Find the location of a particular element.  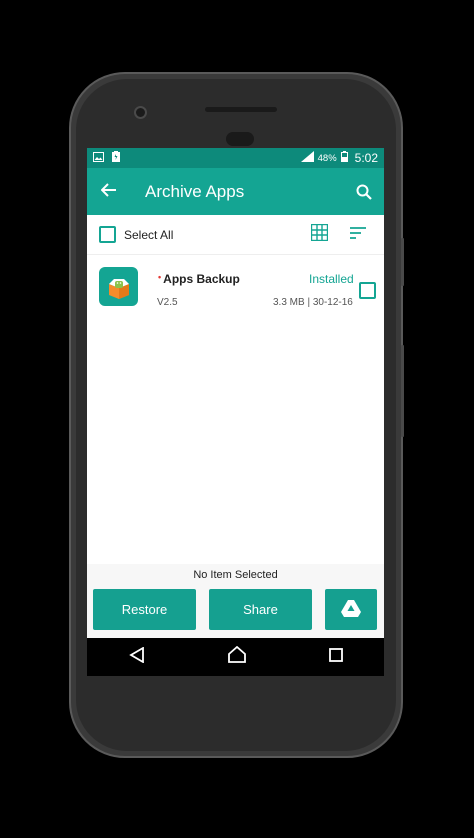

selection-status: No Item Selected is located at coordinates (235, 575).